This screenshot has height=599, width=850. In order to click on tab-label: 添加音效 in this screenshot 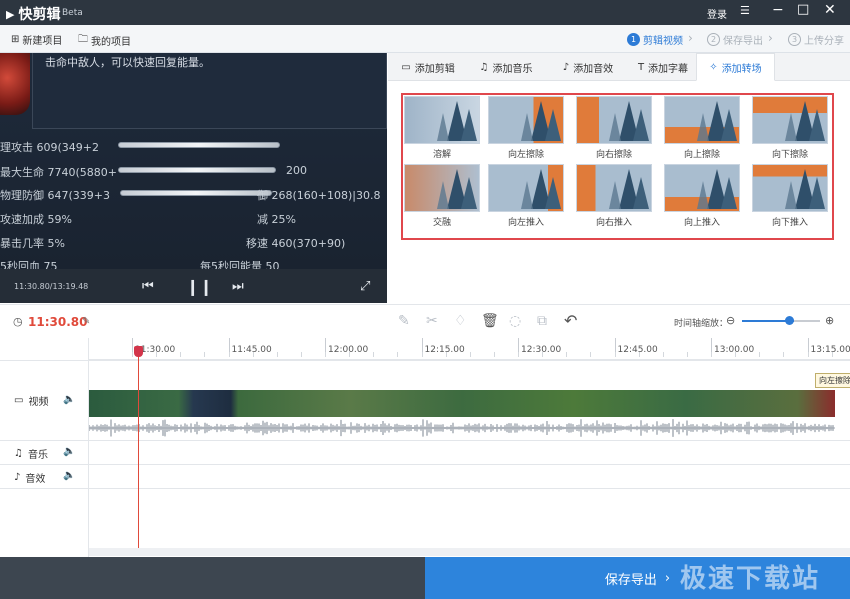, I will do `click(593, 69)`.